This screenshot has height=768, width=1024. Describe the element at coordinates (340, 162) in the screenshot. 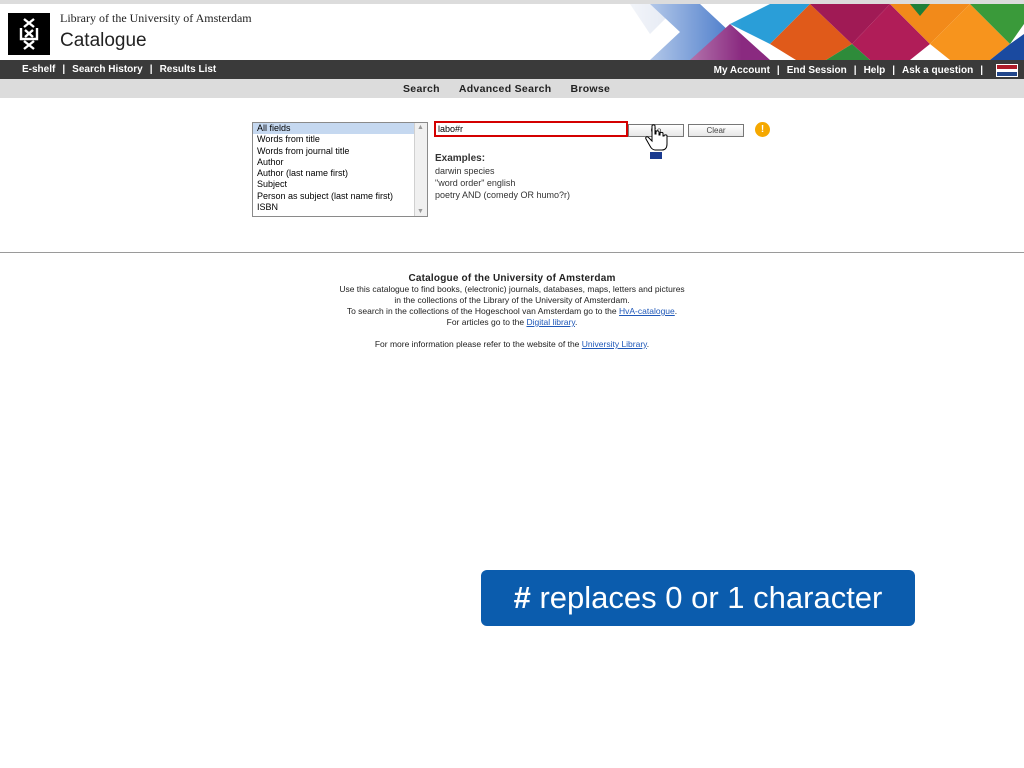

I see `field-option: Author` at that location.